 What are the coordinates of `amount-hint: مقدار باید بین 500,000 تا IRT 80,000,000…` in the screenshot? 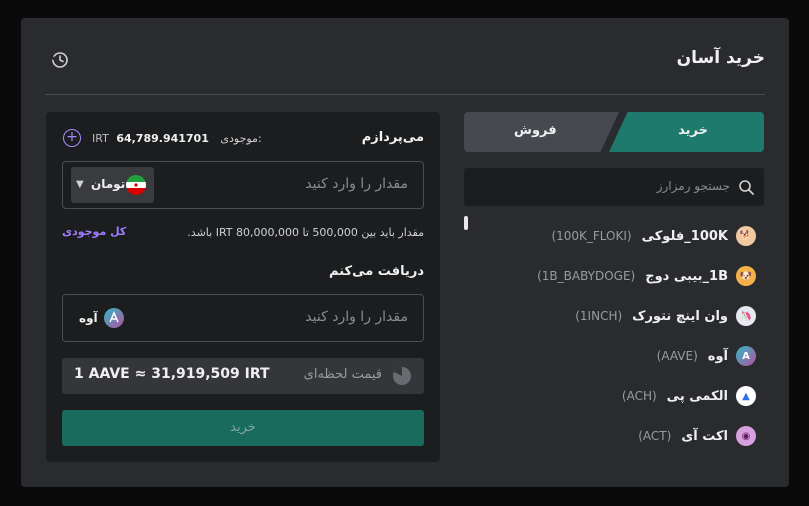 It's located at (305, 232).